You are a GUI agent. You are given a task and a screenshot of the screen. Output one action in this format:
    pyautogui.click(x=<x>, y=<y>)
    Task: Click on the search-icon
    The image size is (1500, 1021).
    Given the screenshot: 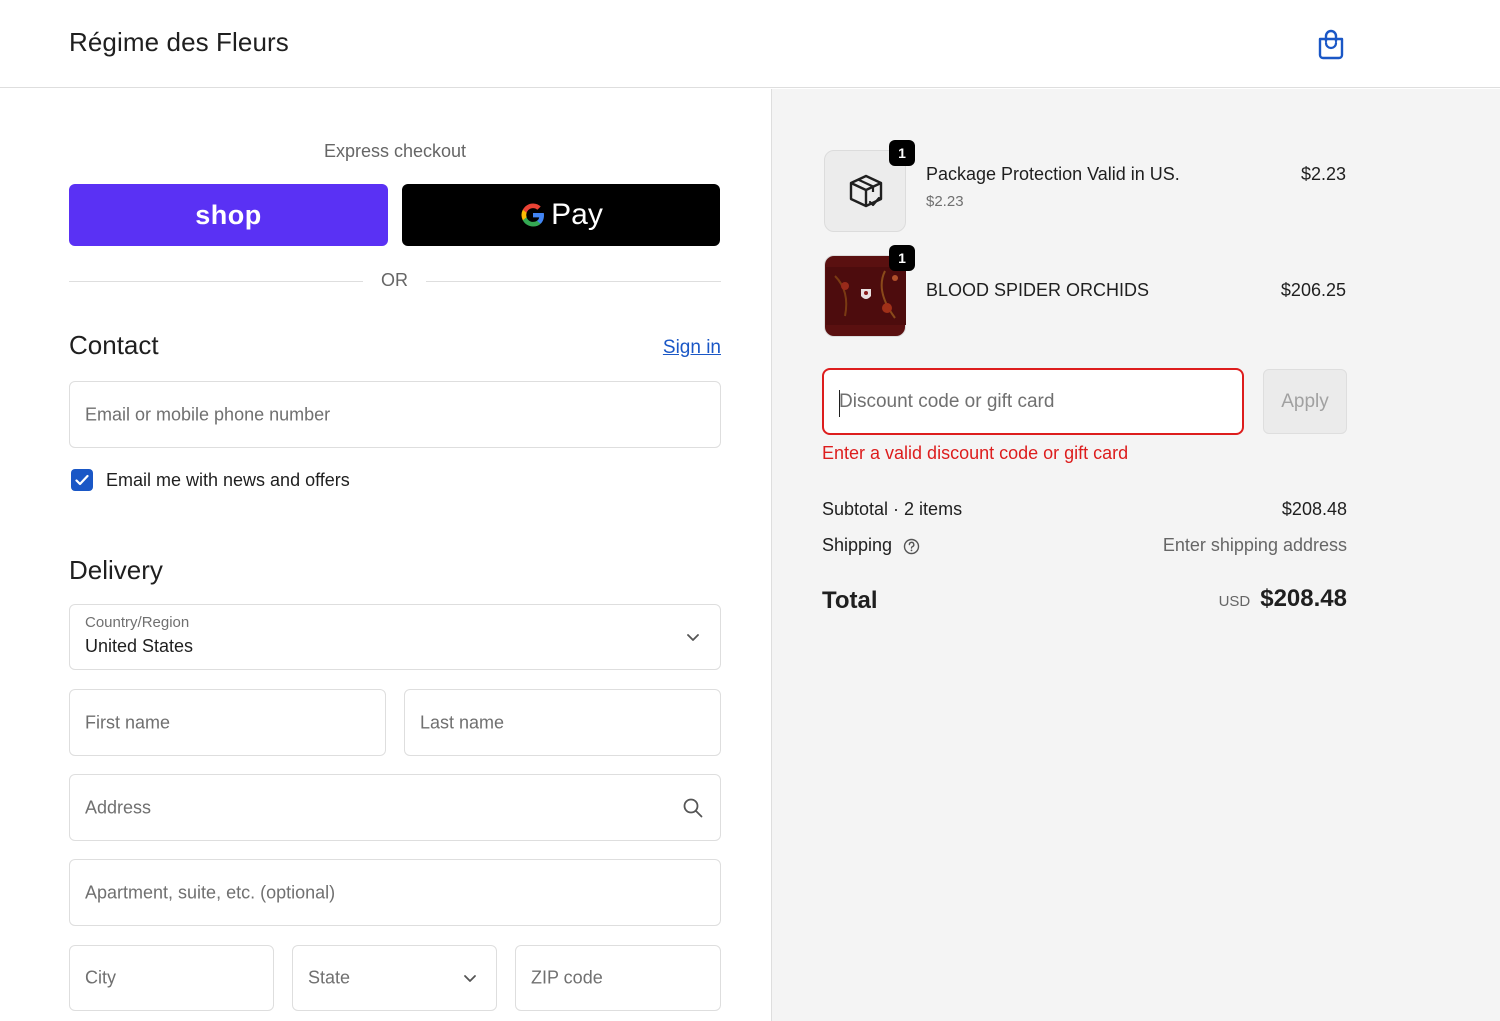 What is the action you would take?
    pyautogui.click(x=693, y=807)
    